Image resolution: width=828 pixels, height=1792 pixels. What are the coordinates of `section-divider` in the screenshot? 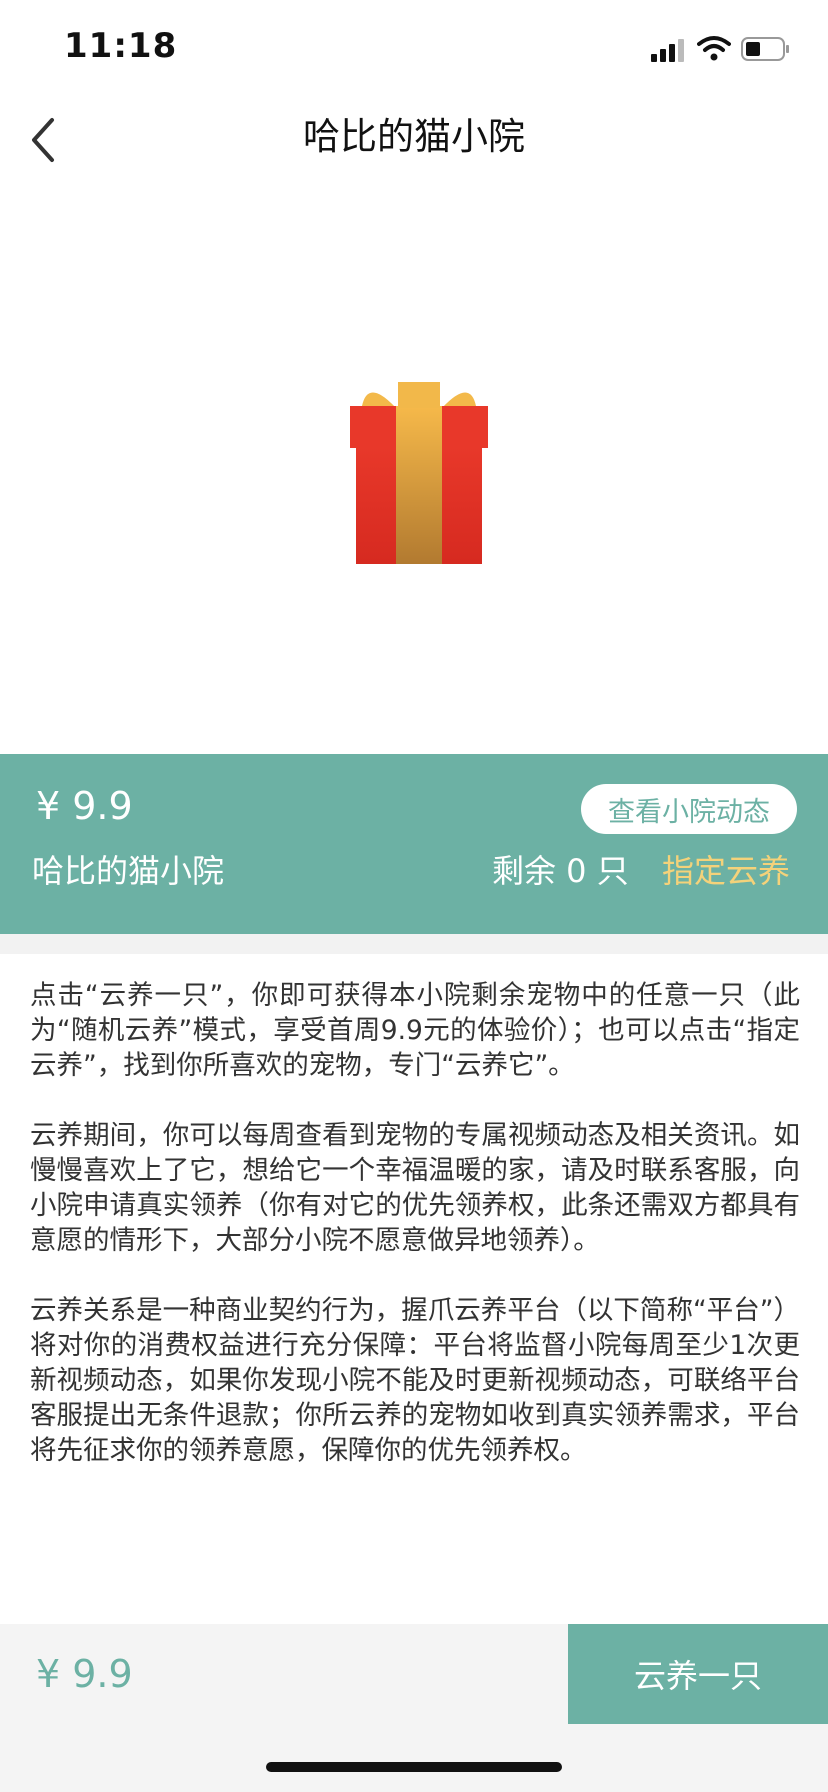 It's located at (414, 944).